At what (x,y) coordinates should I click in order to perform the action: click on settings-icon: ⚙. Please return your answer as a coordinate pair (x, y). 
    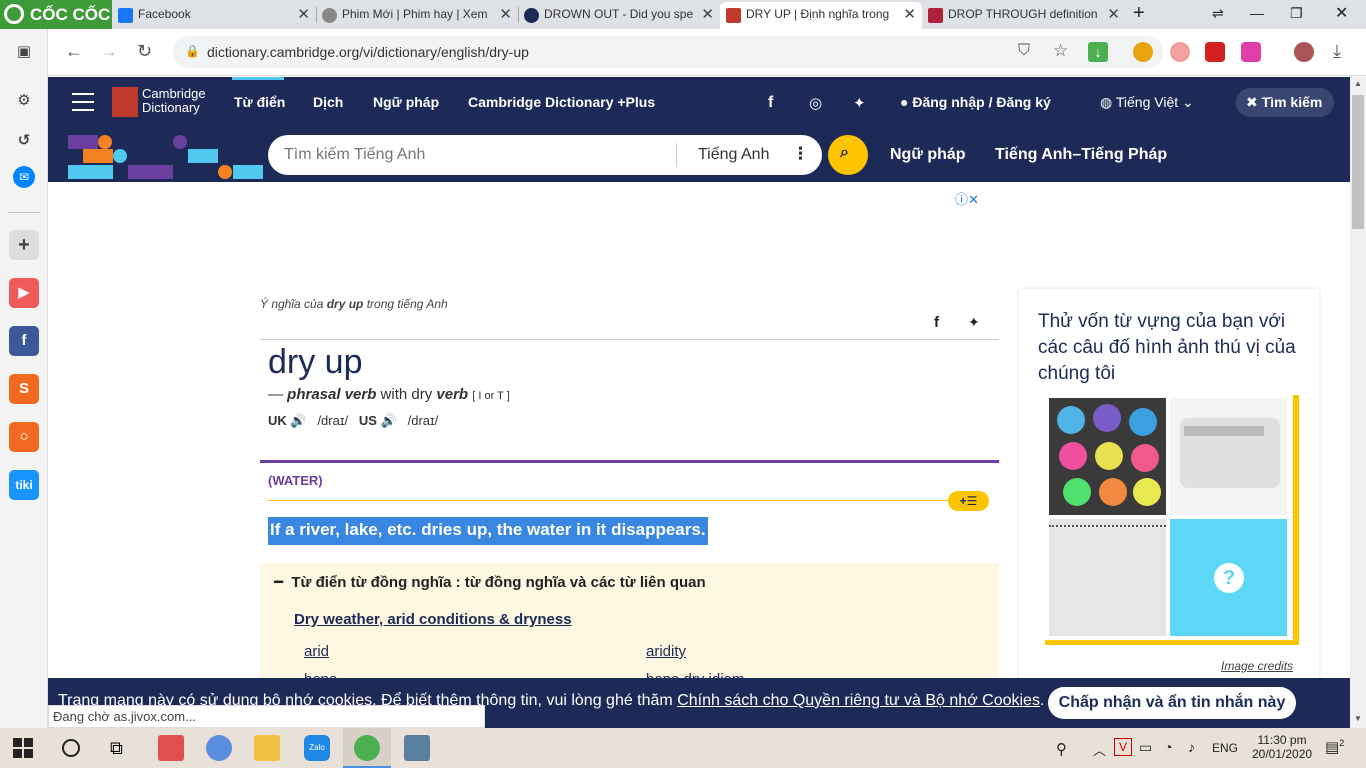
    Looking at the image, I should click on (24, 101).